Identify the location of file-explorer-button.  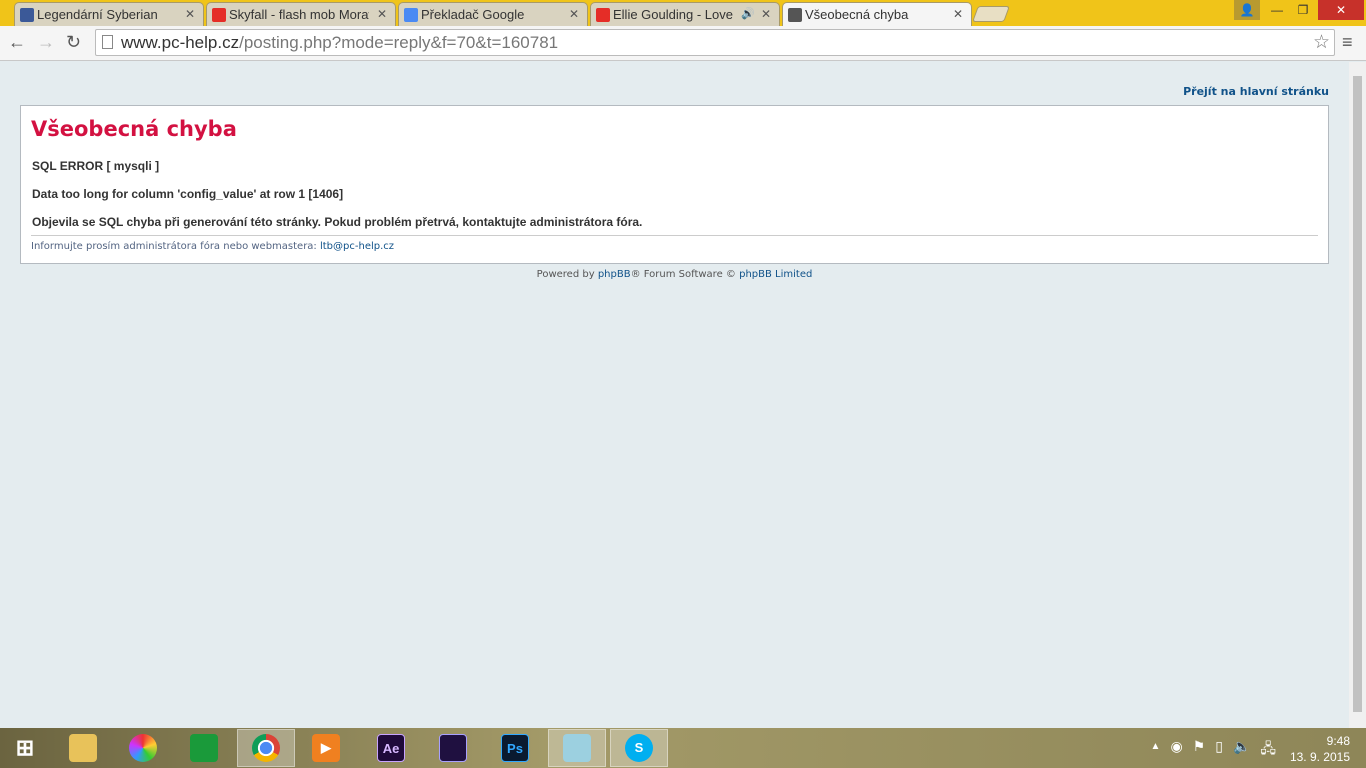
(83, 748).